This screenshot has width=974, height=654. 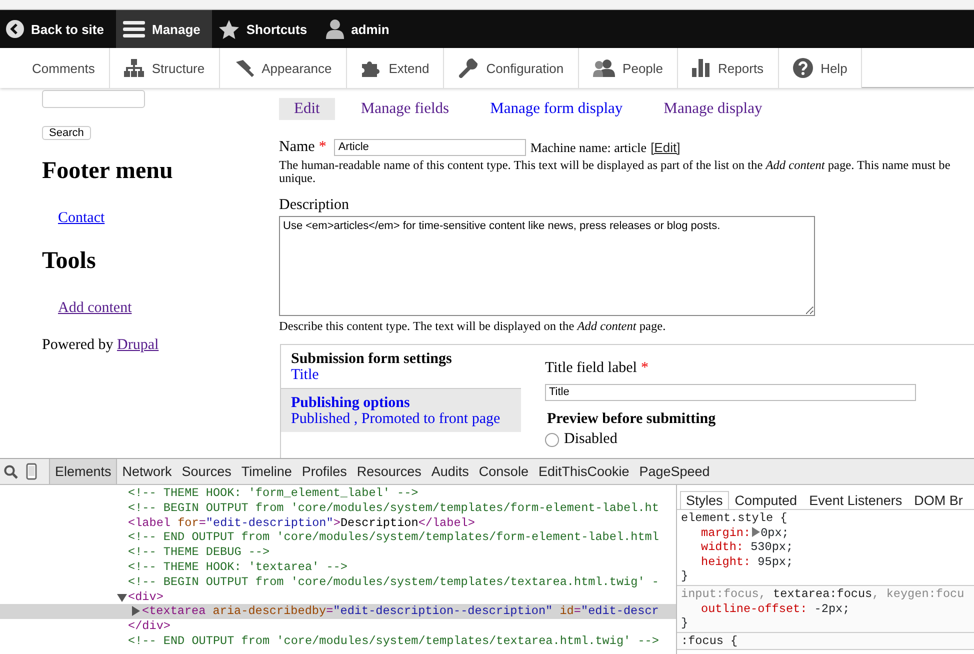 I want to click on devtools-tab: EditThisCookie, so click(x=583, y=471).